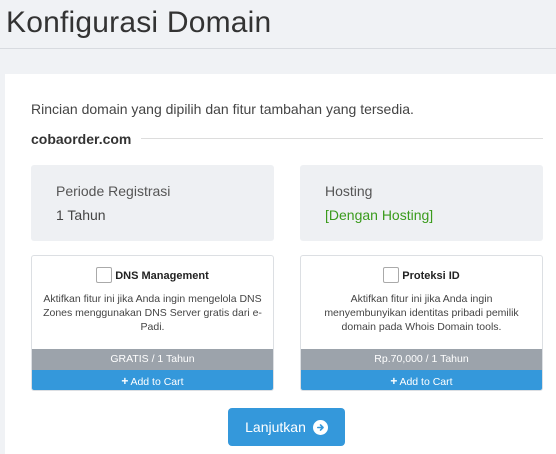  Describe the element at coordinates (152, 359) in the screenshot. I see `addon-price: GRATIS / 1 Tahun` at that location.